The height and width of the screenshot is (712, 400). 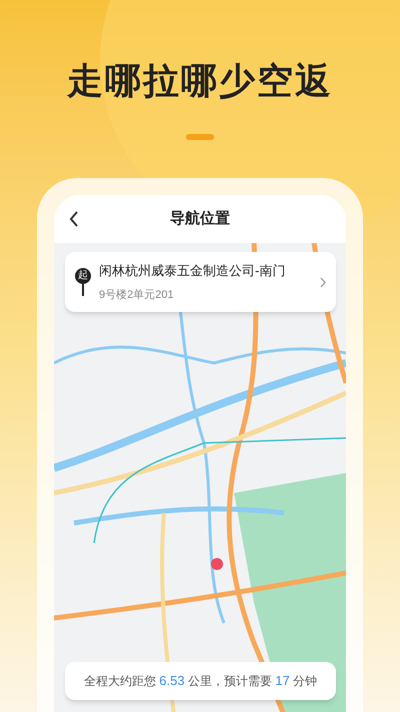 What do you see at coordinates (74, 219) in the screenshot?
I see `back-icon` at bounding box center [74, 219].